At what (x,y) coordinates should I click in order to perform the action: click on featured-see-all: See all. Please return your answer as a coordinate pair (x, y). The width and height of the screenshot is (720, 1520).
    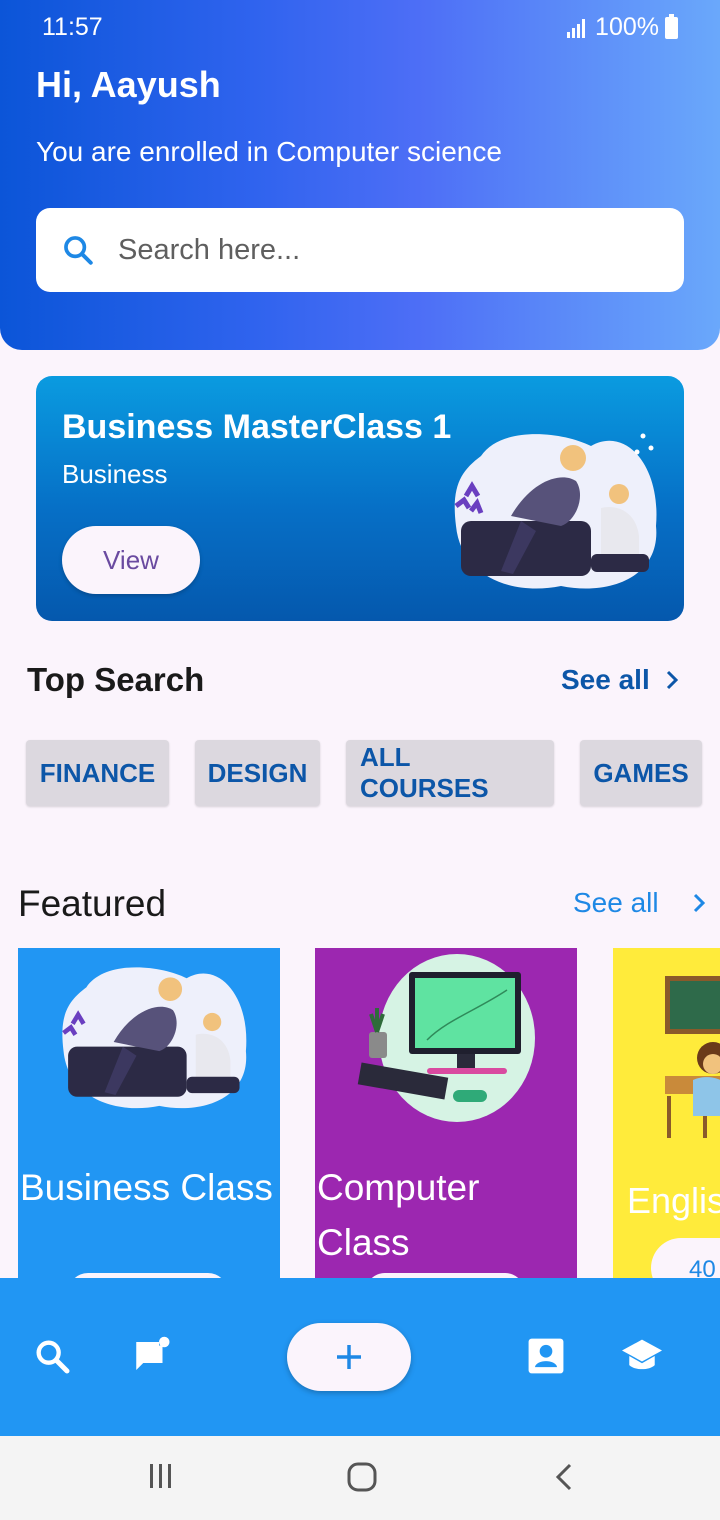
    Looking at the image, I should click on (642, 903).